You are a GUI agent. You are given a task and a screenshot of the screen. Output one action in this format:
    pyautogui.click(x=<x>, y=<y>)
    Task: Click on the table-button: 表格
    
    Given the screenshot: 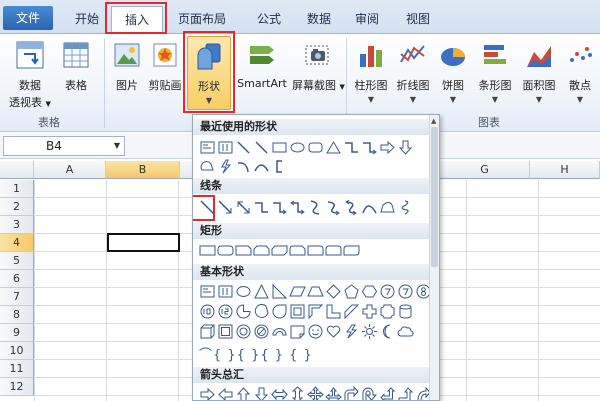 What is the action you would take?
    pyautogui.click(x=76, y=66)
    